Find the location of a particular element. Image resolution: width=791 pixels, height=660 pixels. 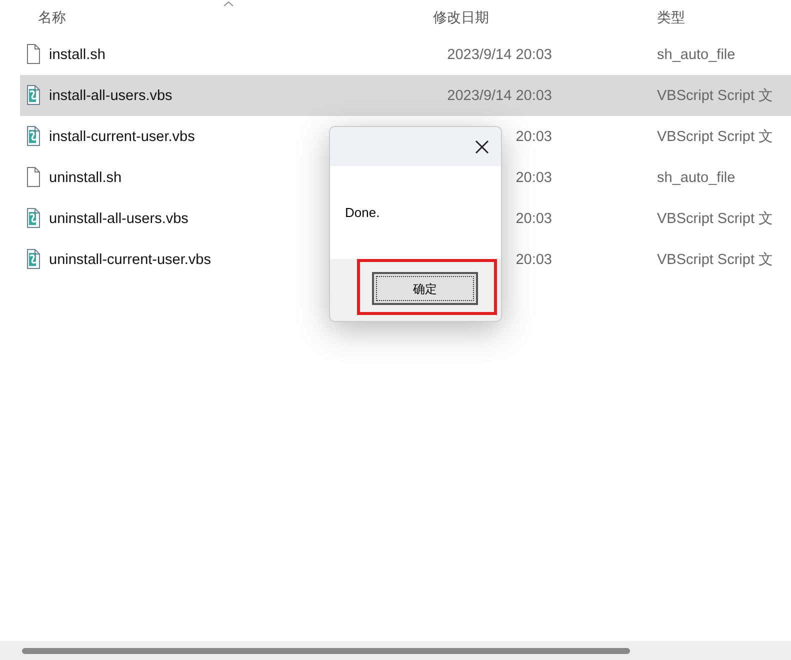

column-header: 名称 is located at coordinates (52, 17).